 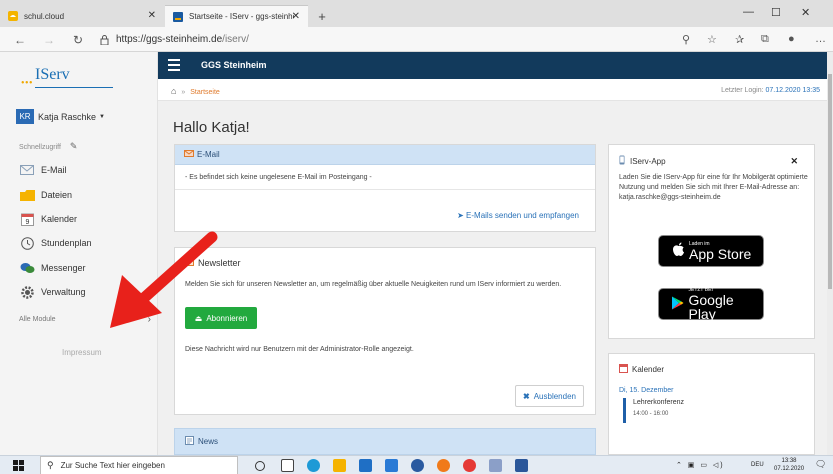 I want to click on url-host: https://ggs-steinheim.de, so click(x=169, y=39).